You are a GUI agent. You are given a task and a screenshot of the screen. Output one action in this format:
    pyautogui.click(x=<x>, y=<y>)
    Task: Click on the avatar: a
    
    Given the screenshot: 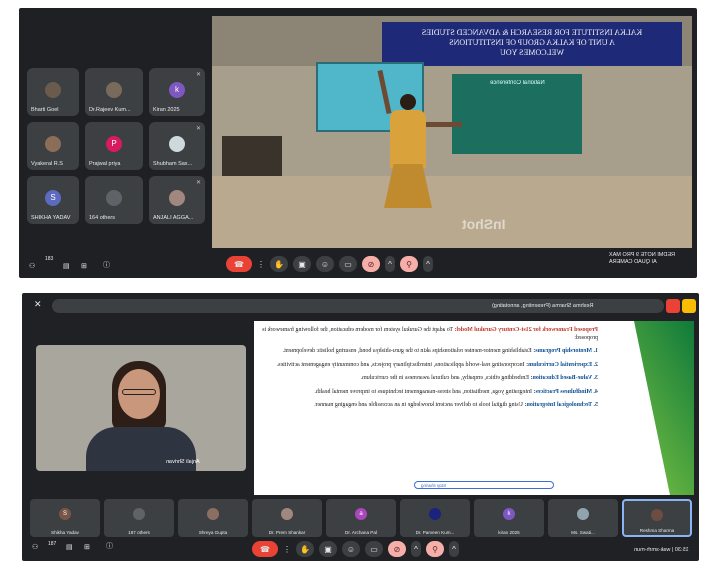 What is the action you would take?
    pyautogui.click(x=361, y=514)
    